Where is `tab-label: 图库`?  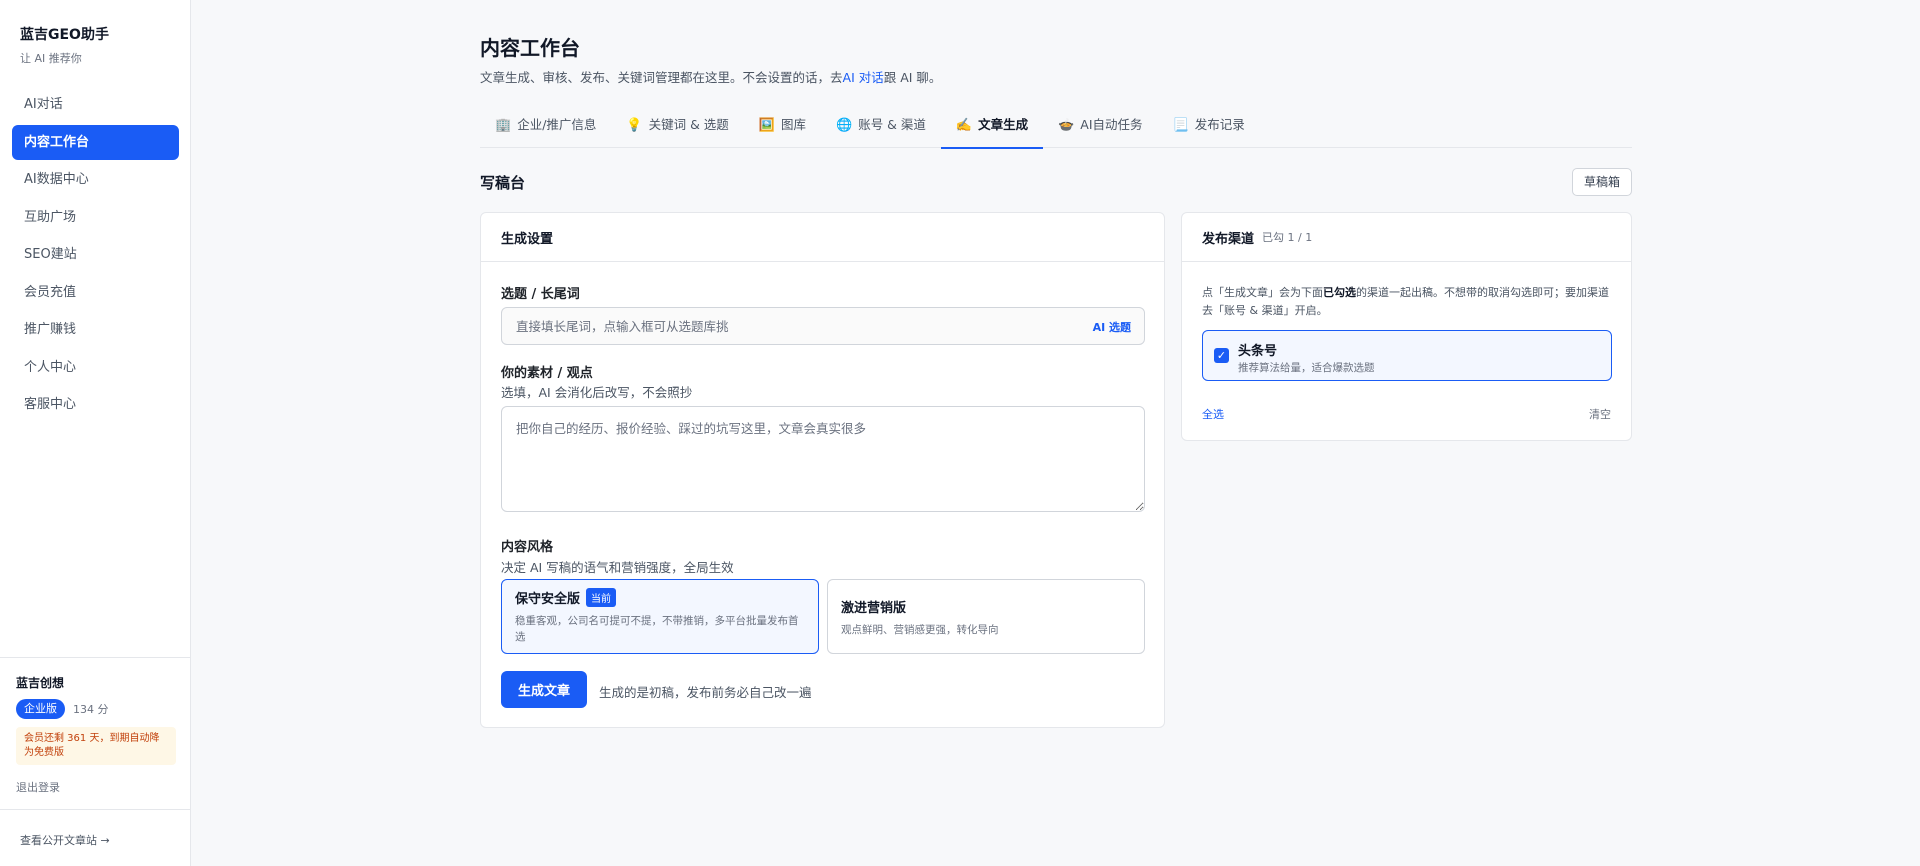
tab-label: 图库 is located at coordinates (793, 124).